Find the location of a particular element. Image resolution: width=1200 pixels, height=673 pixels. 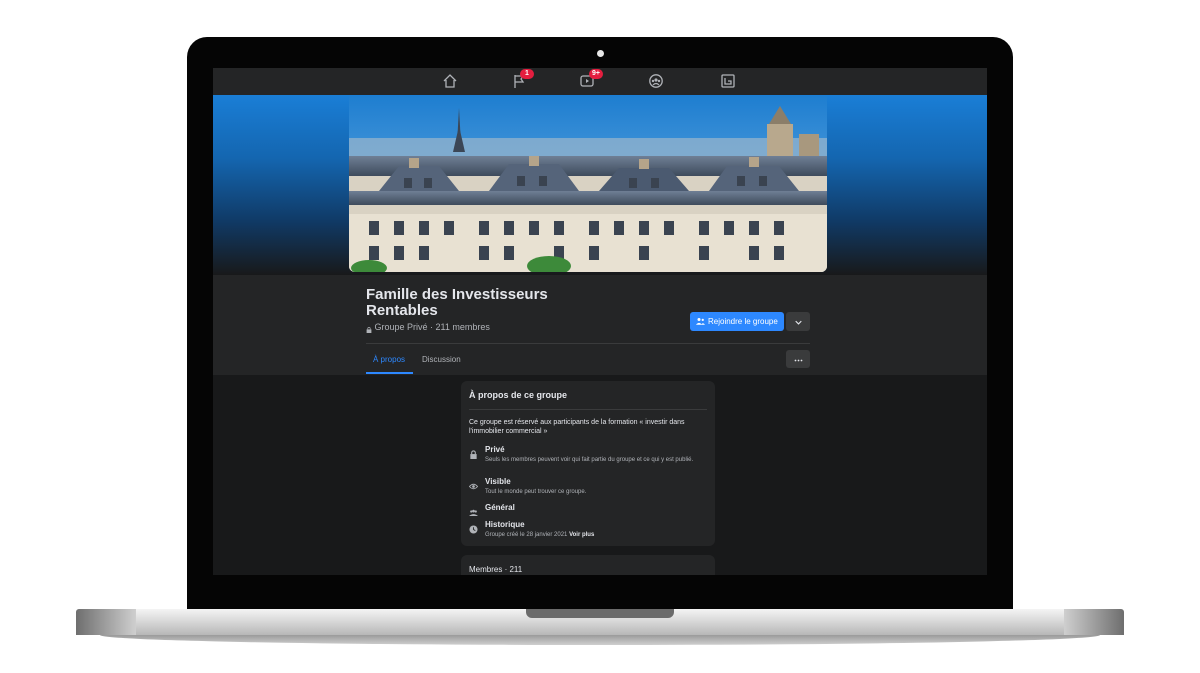

tab-about: À propos is located at coordinates (389, 359).